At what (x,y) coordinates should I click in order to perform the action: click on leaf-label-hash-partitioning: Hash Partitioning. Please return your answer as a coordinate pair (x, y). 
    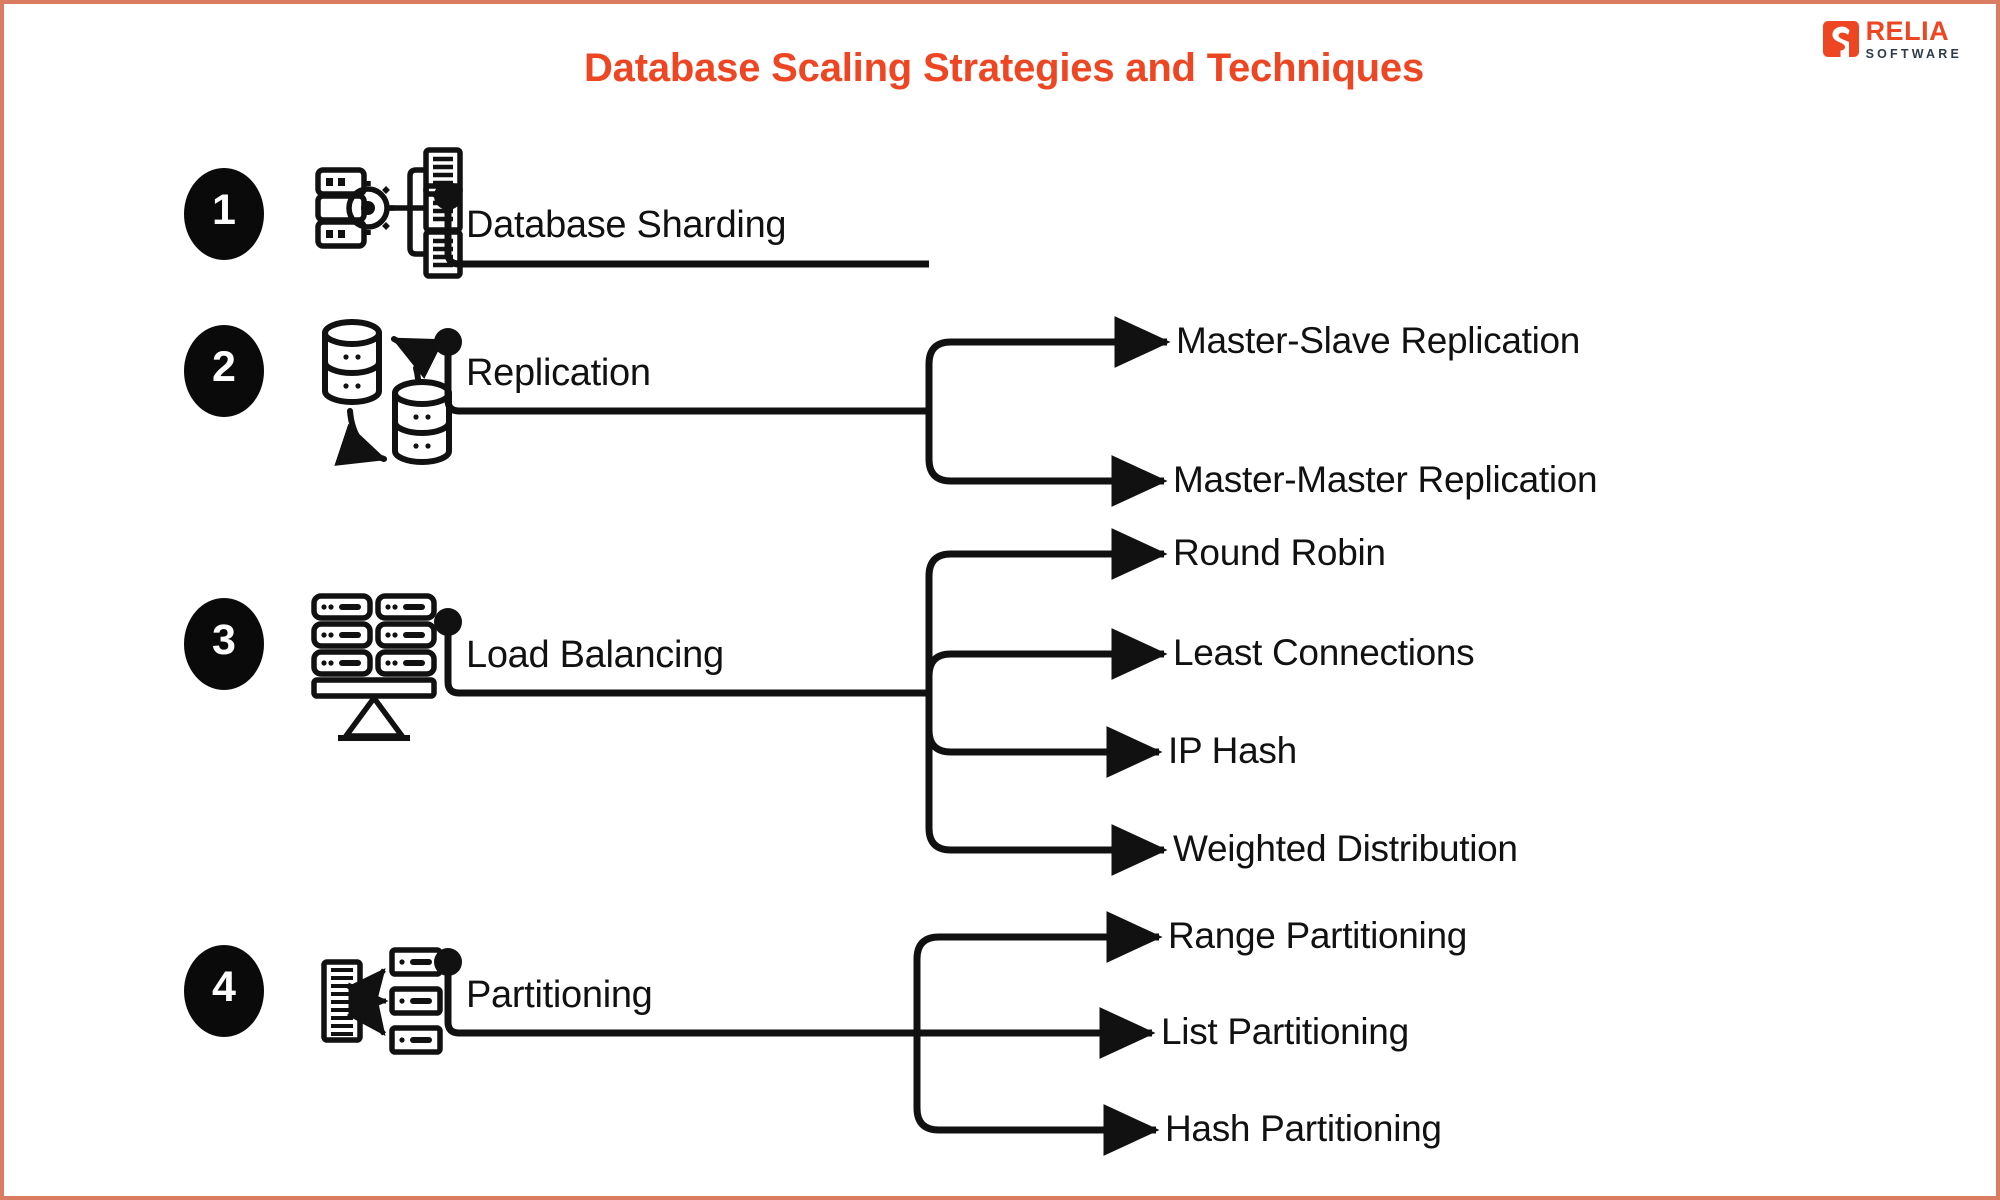
    Looking at the image, I should click on (1303, 1129).